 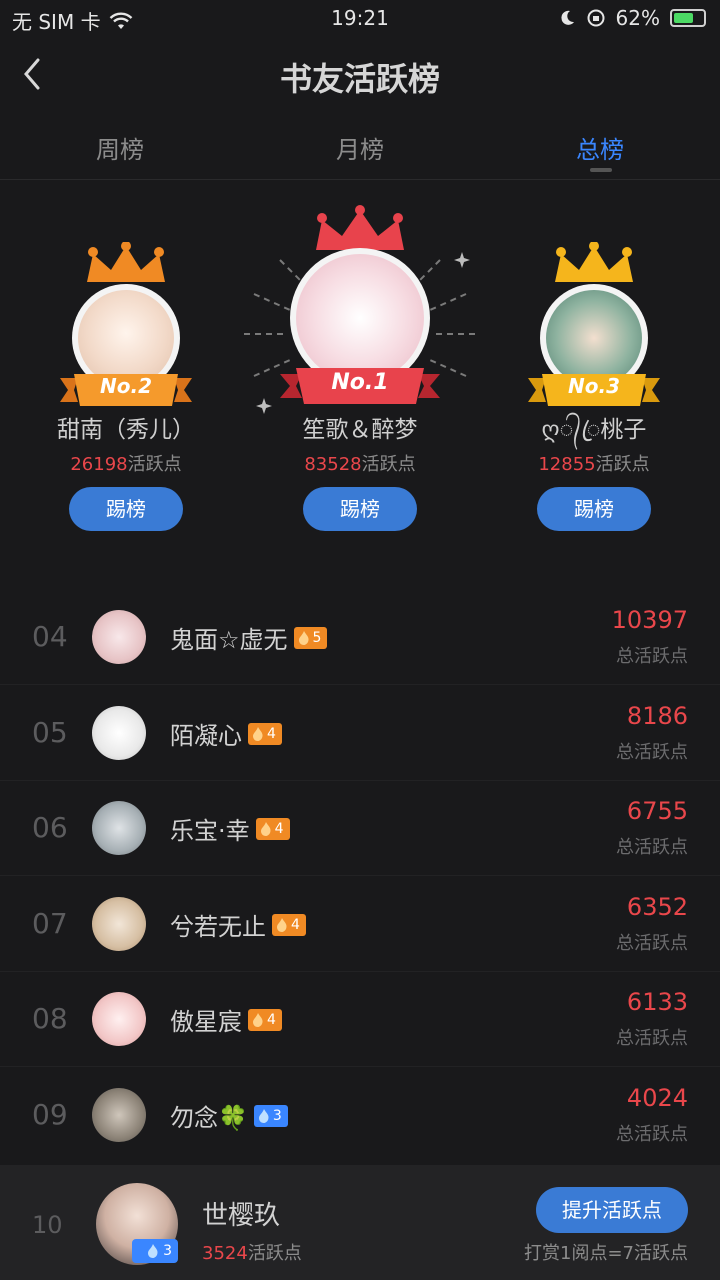 I want to click on list-item: 09 勿念🍀 3 4024 总活跃点, so click(x=360, y=1115).